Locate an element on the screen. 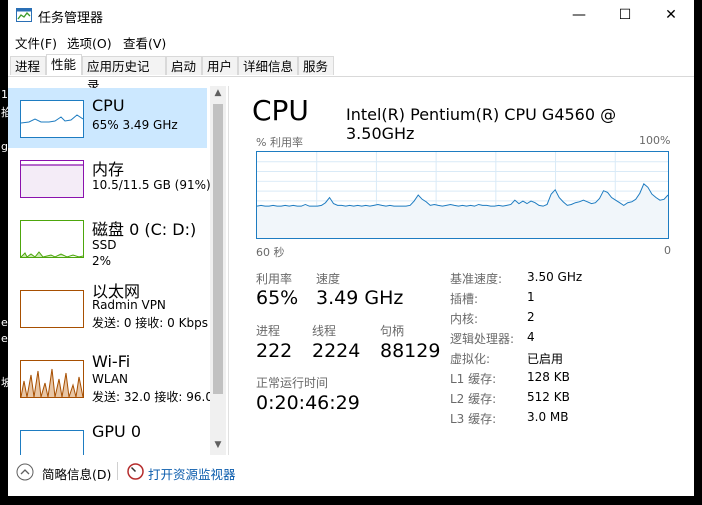 The height and width of the screenshot is (505, 702). spec-label: 内核: is located at coordinates (464, 319).